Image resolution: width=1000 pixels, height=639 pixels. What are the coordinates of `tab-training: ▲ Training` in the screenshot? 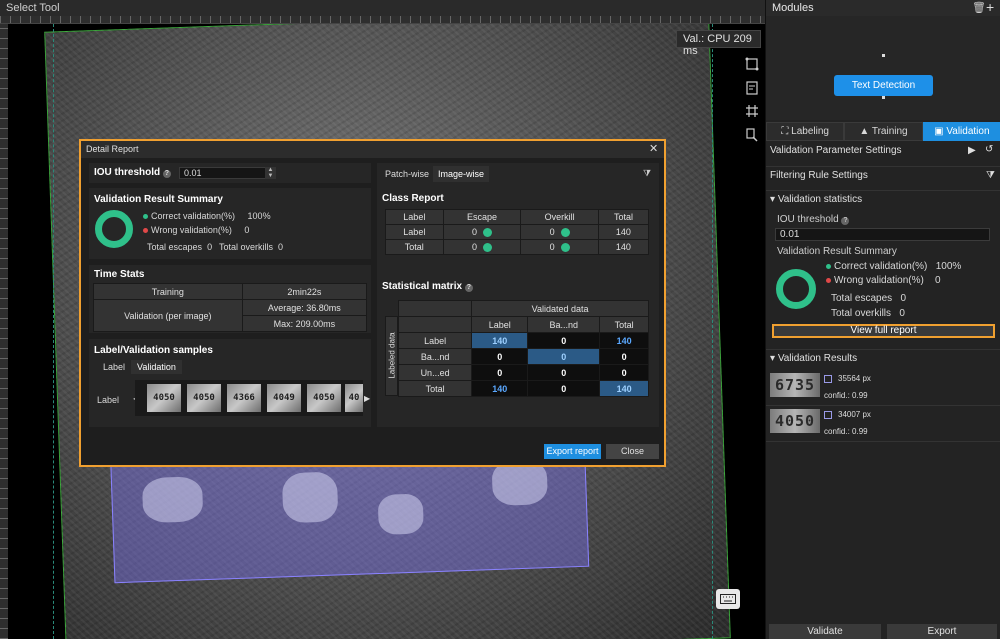 It's located at (883, 131).